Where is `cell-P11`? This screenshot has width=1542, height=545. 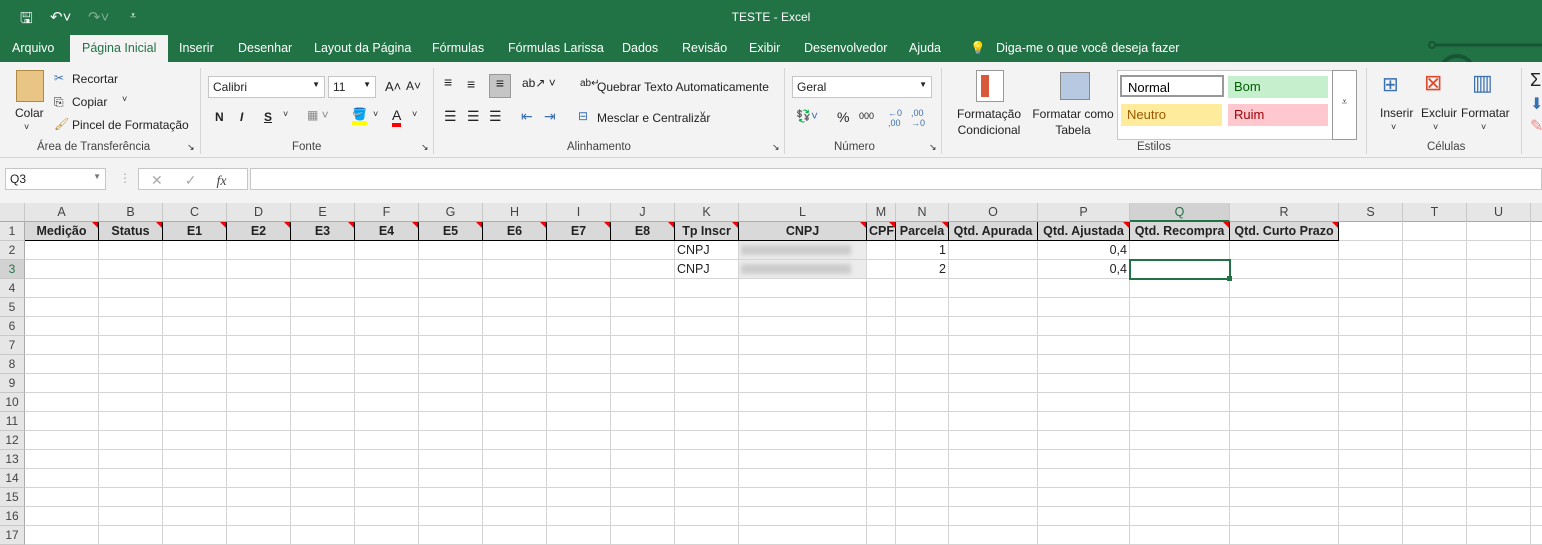 cell-P11 is located at coordinates (1084, 421).